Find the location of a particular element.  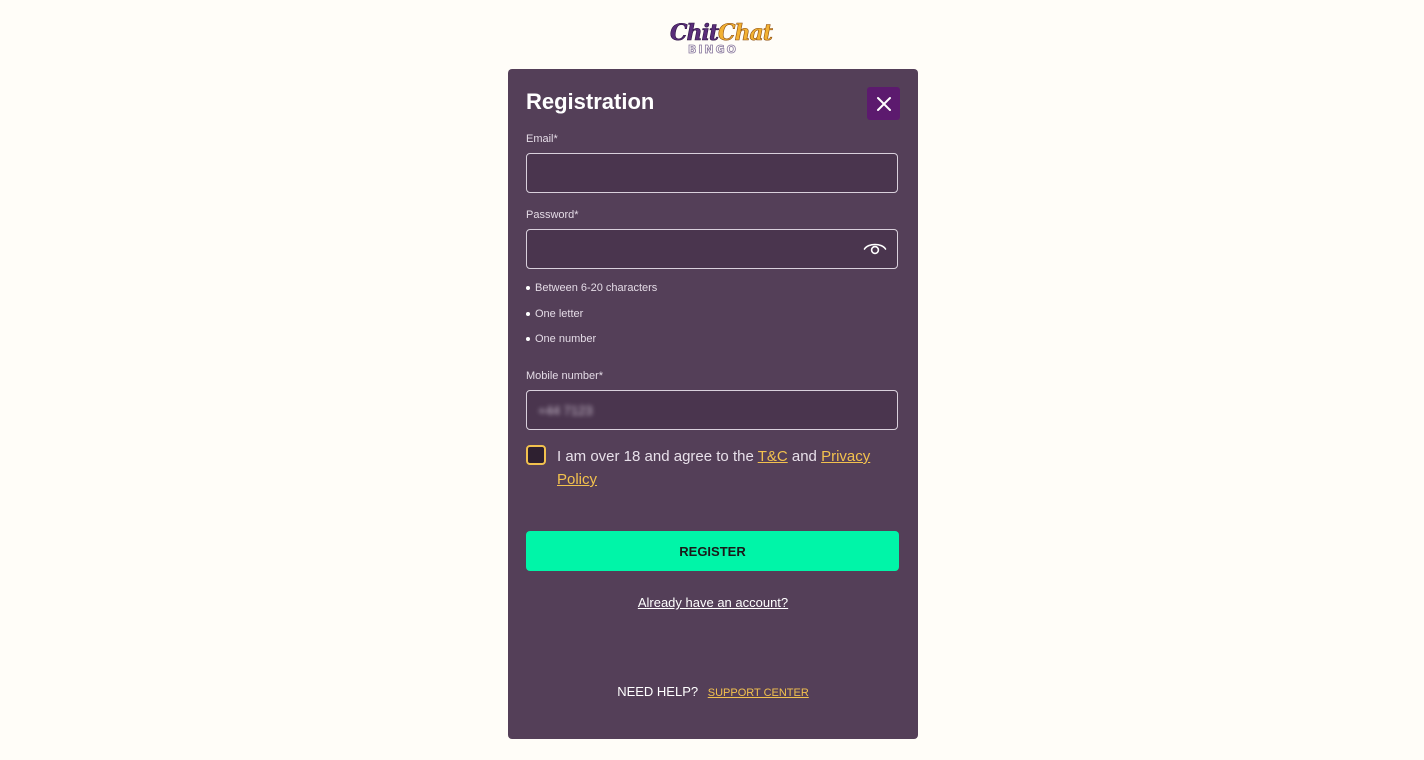

password-rule: One number is located at coordinates (591, 343).